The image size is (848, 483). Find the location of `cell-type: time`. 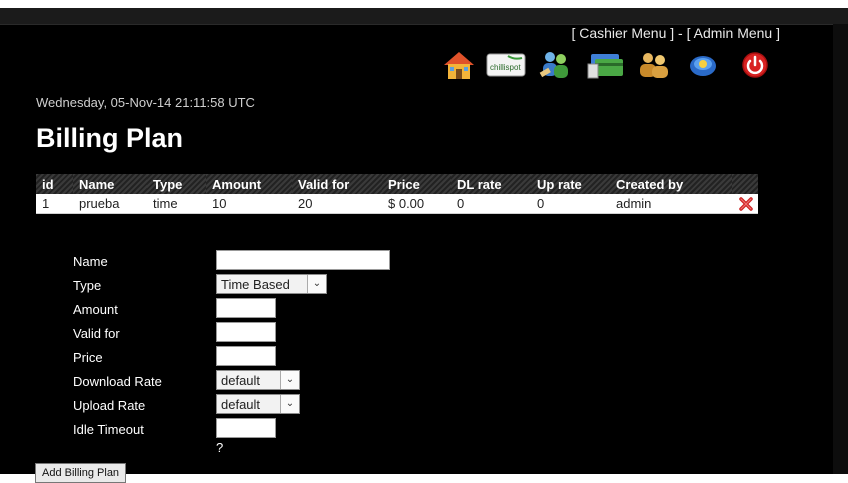

cell-type: time is located at coordinates (176, 204).